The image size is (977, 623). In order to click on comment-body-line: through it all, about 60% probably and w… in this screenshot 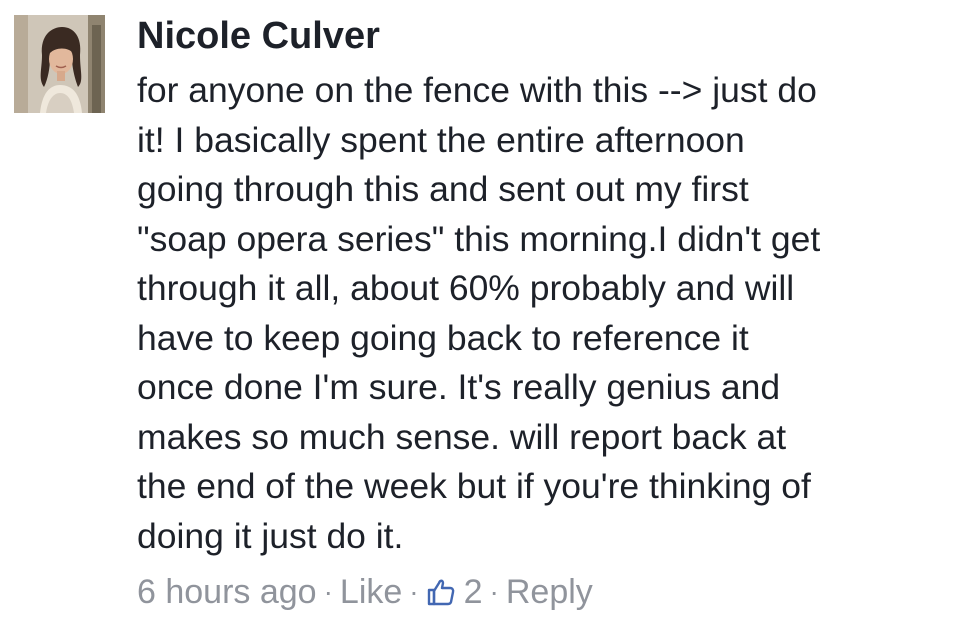, I will do `click(466, 288)`.